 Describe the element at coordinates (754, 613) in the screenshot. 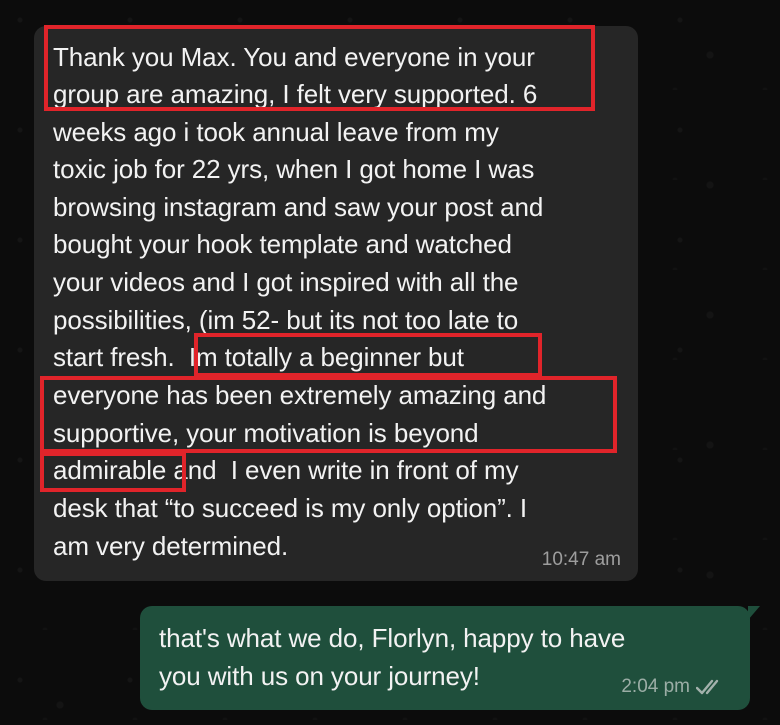

I see `bubble-tail` at that location.